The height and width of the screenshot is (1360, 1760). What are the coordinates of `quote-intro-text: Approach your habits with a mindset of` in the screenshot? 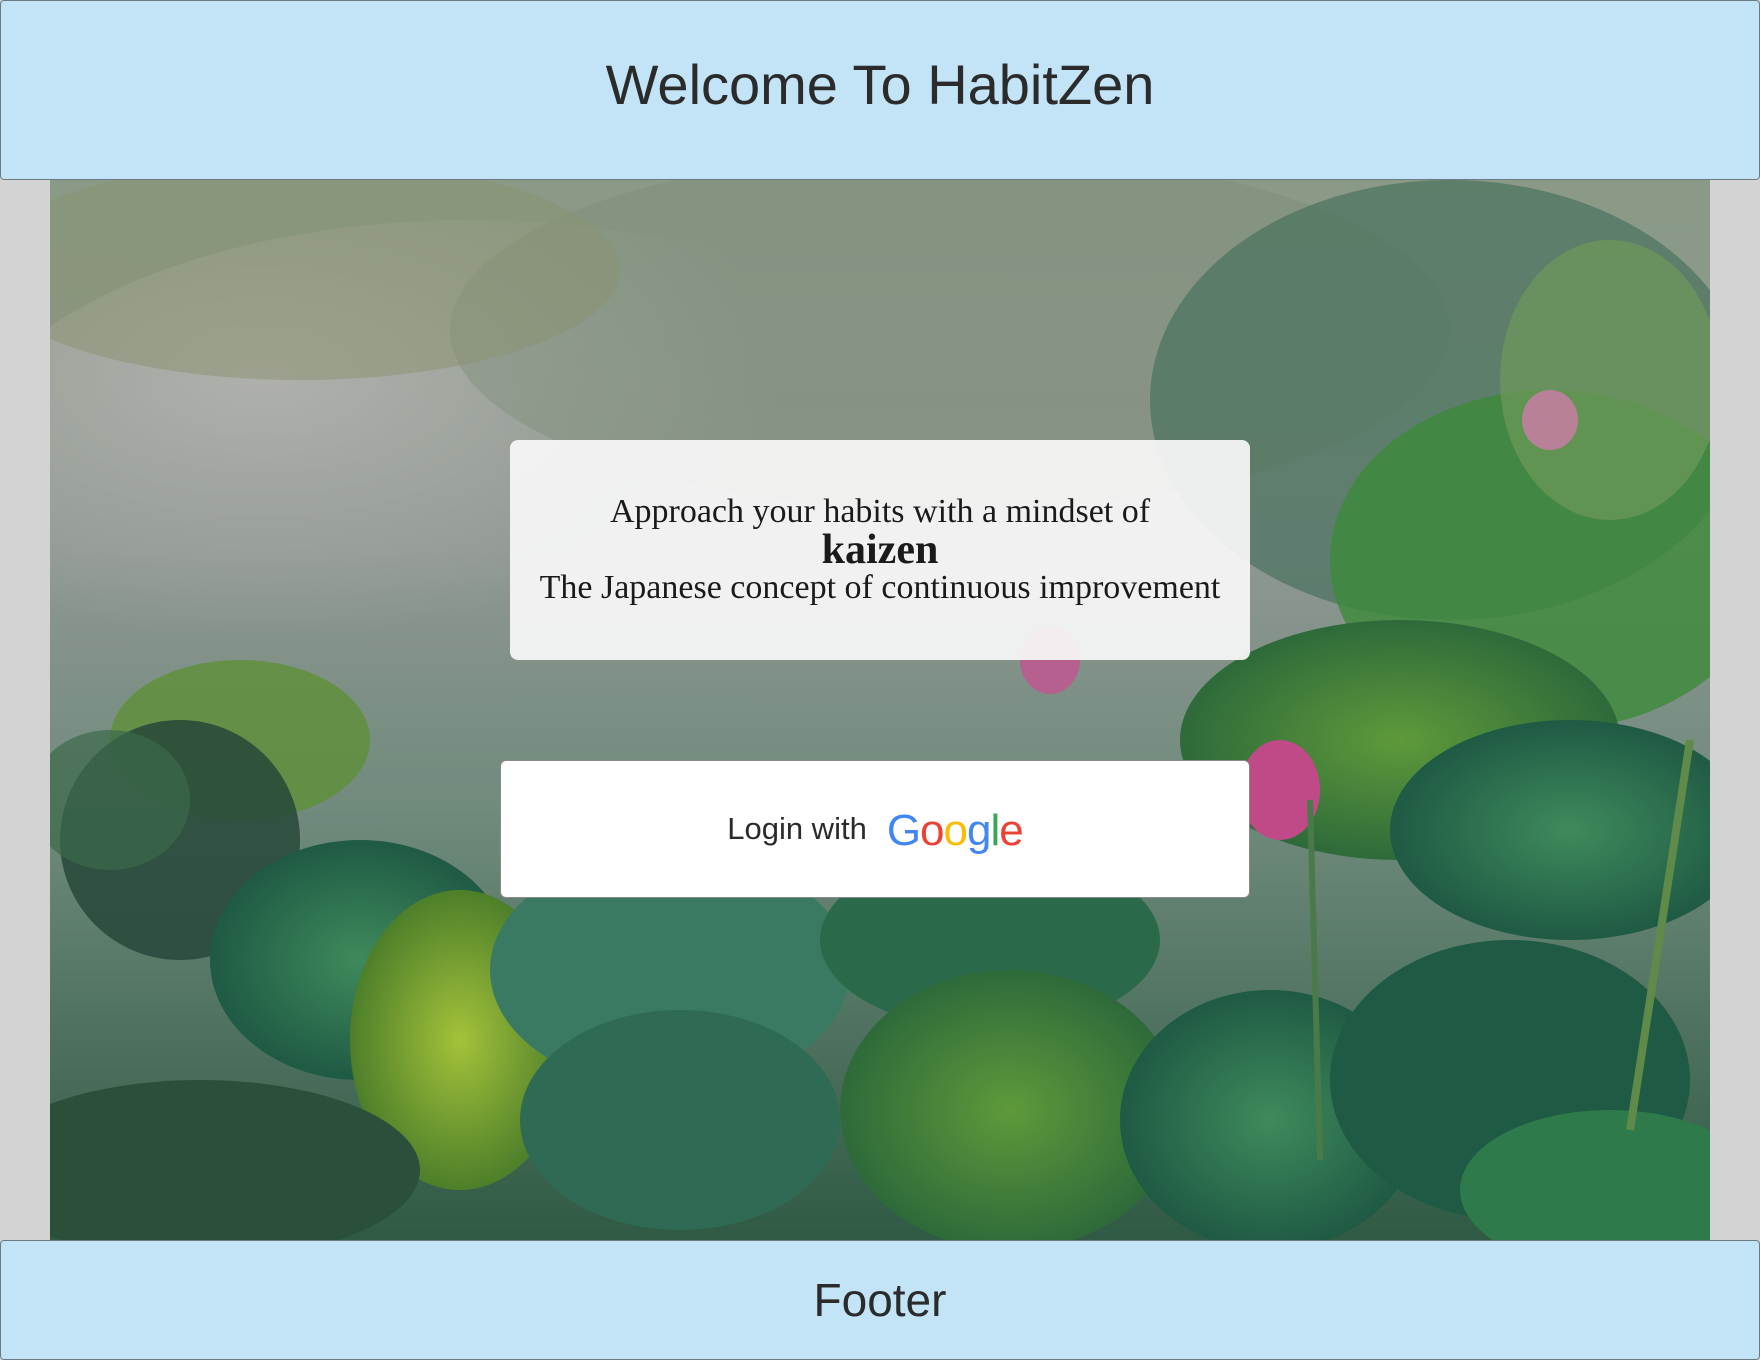 It's located at (880, 511).